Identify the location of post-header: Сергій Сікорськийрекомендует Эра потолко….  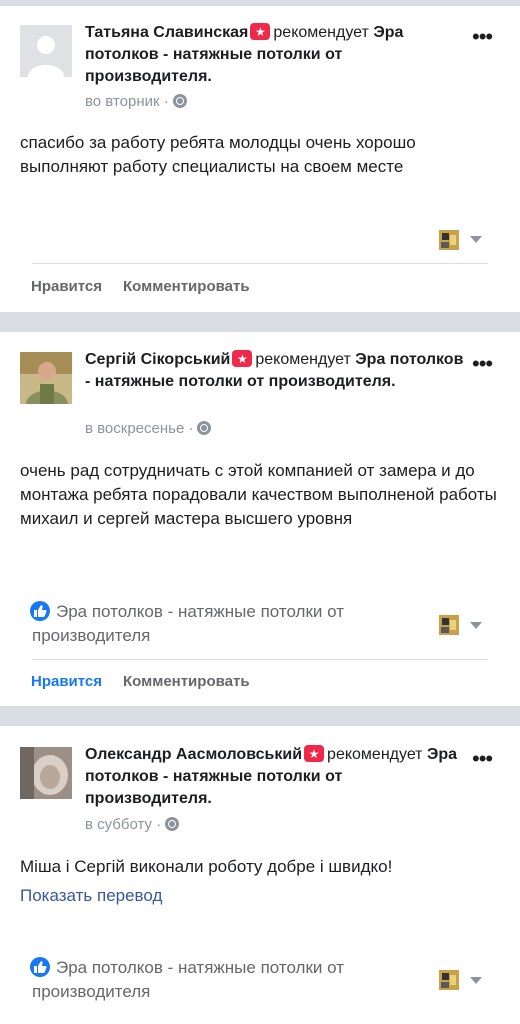
(275, 370).